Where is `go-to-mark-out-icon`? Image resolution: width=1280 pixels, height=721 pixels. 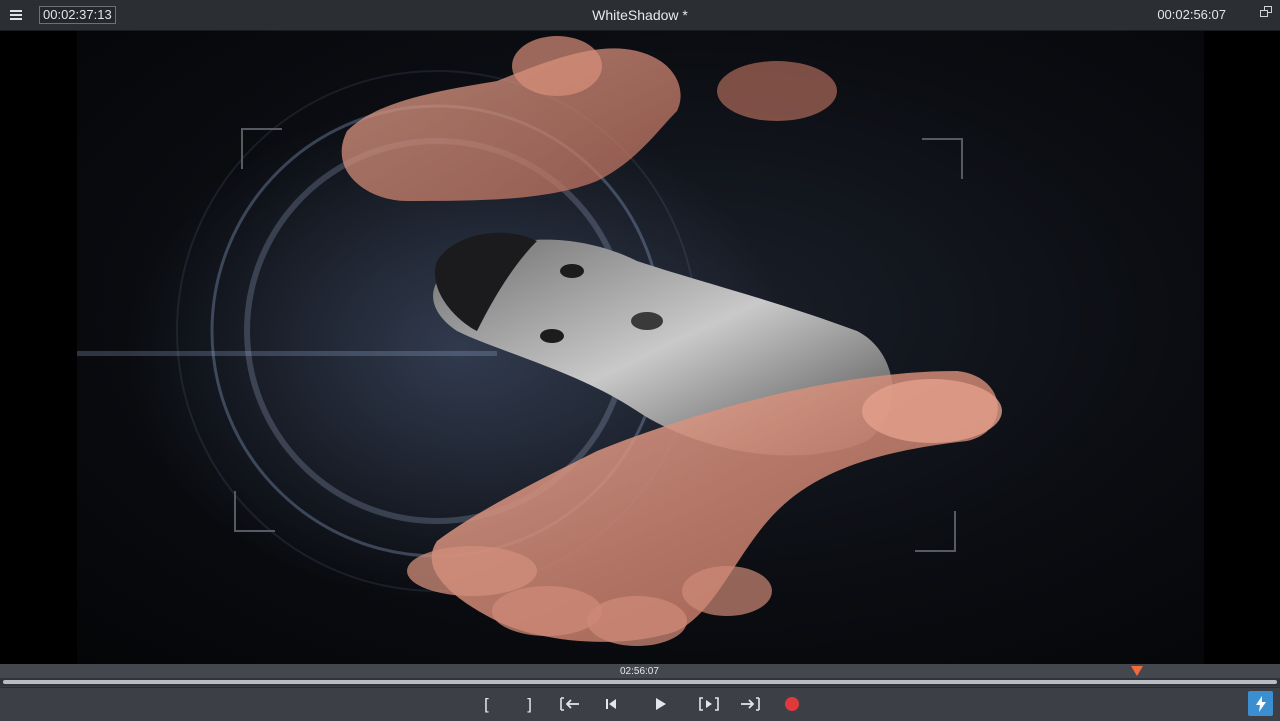
go-to-mark-out-icon is located at coordinates (750, 704).